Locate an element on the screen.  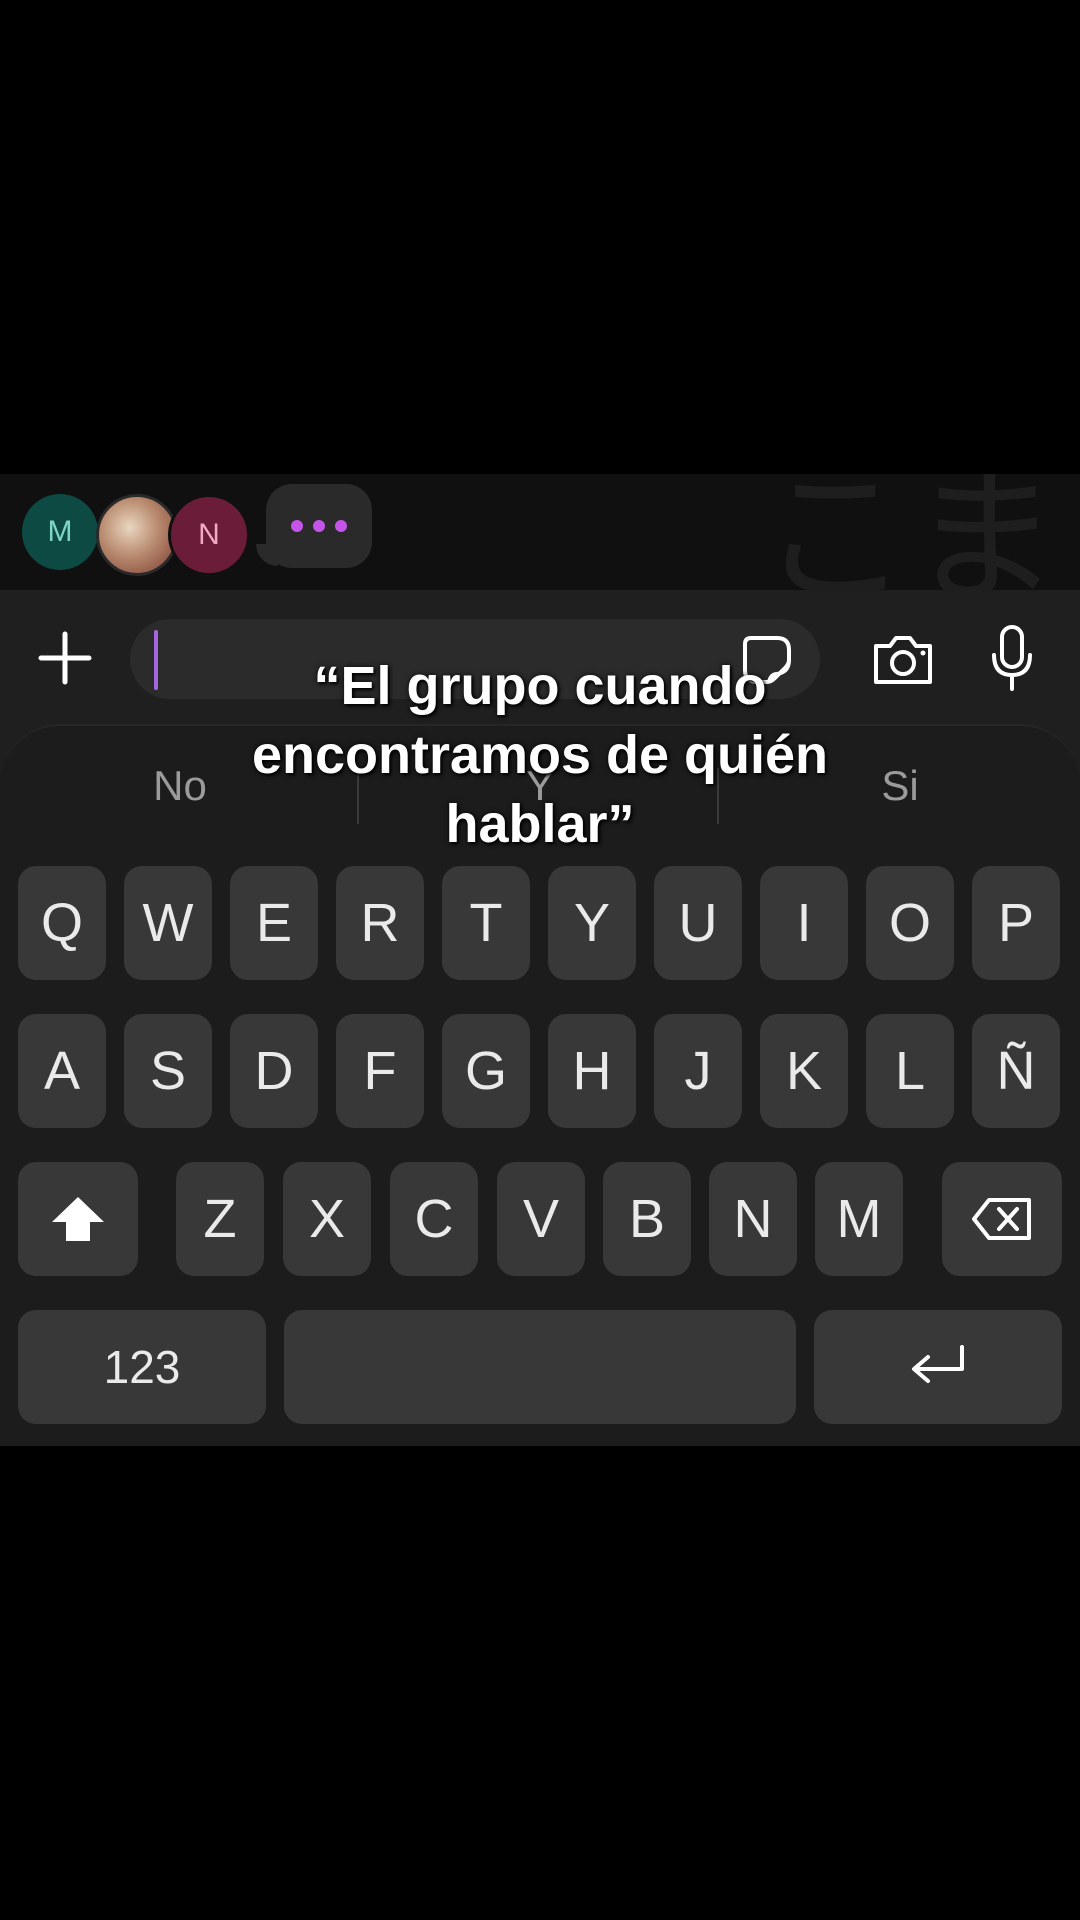
key-m: M is located at coordinates (859, 1219).